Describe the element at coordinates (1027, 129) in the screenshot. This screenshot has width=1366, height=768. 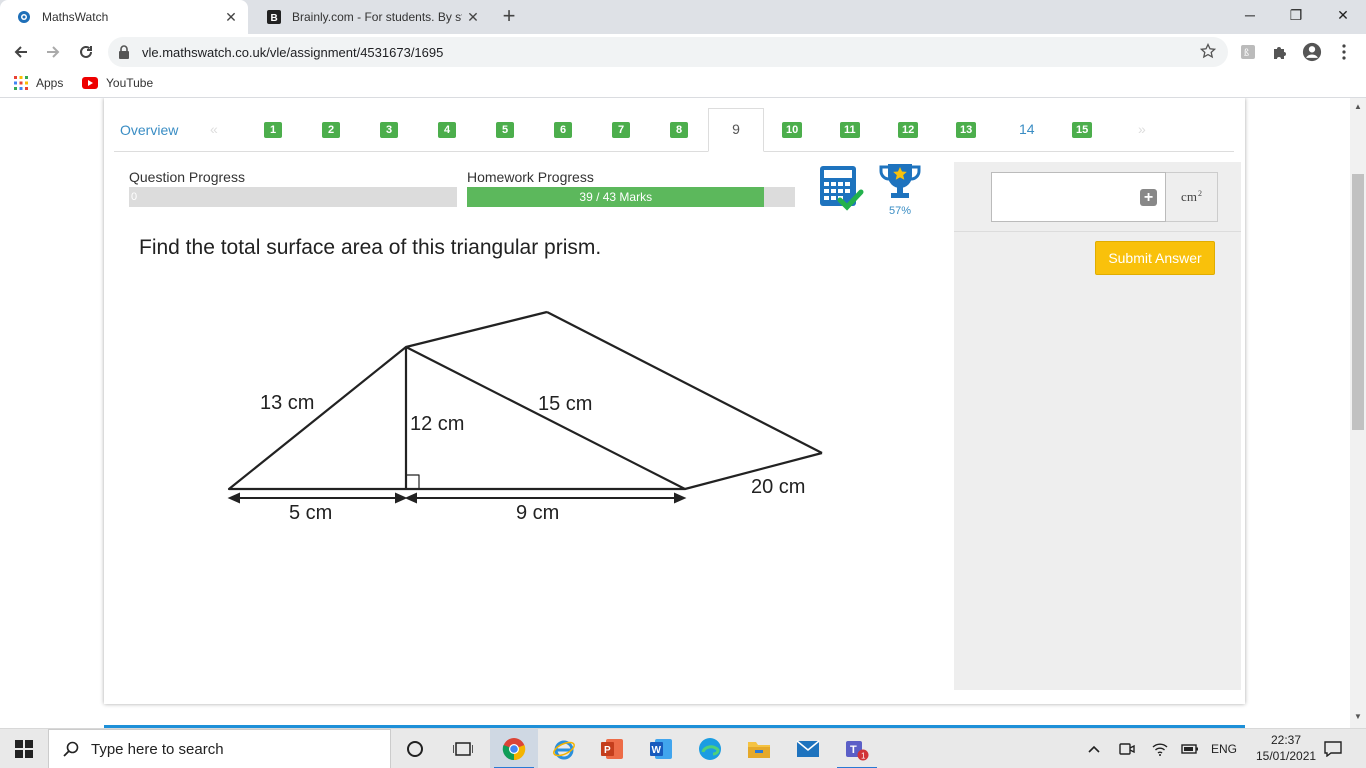
I see `question-tab-14: 14` at that location.